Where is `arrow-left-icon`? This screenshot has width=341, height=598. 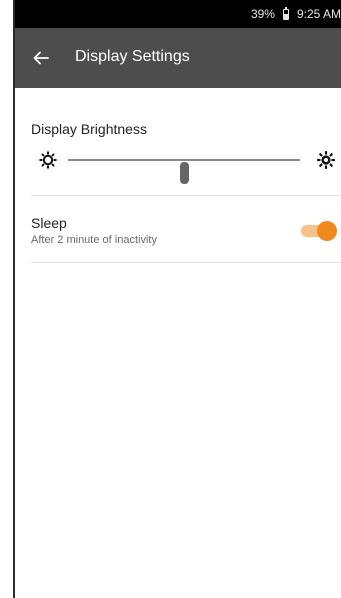
arrow-left-icon is located at coordinates (41, 58).